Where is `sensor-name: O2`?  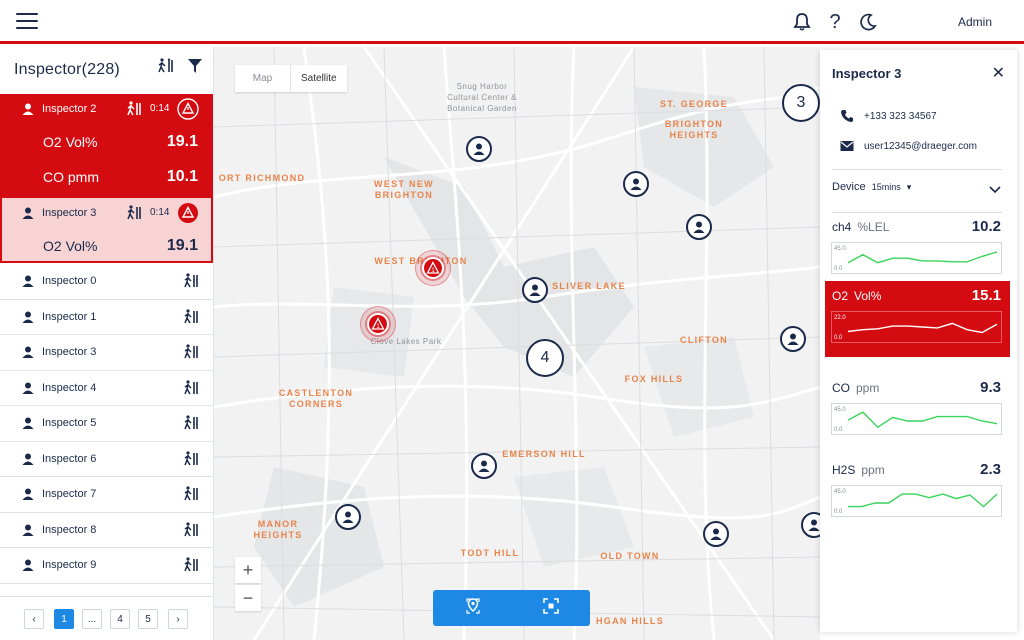
sensor-name: O2 is located at coordinates (840, 296).